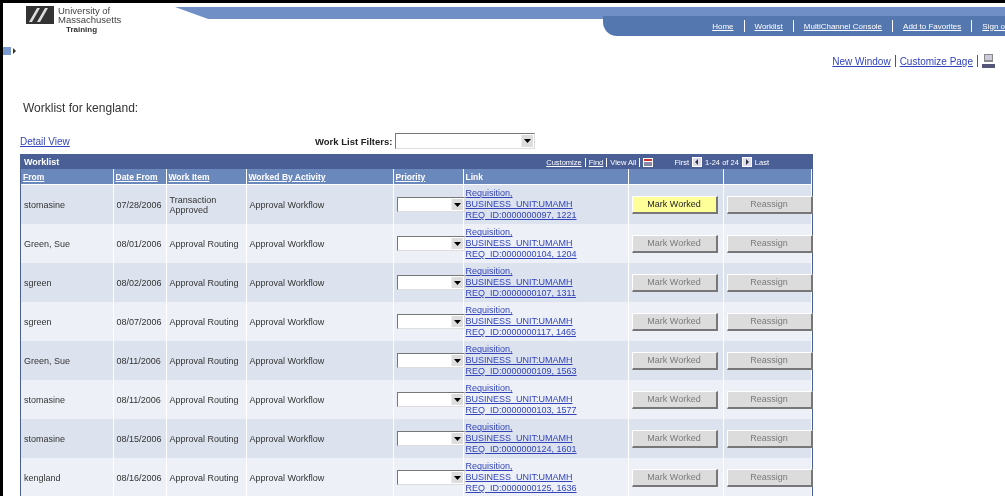  What do you see at coordinates (10, 51) in the screenshot?
I see `expand-icon` at bounding box center [10, 51].